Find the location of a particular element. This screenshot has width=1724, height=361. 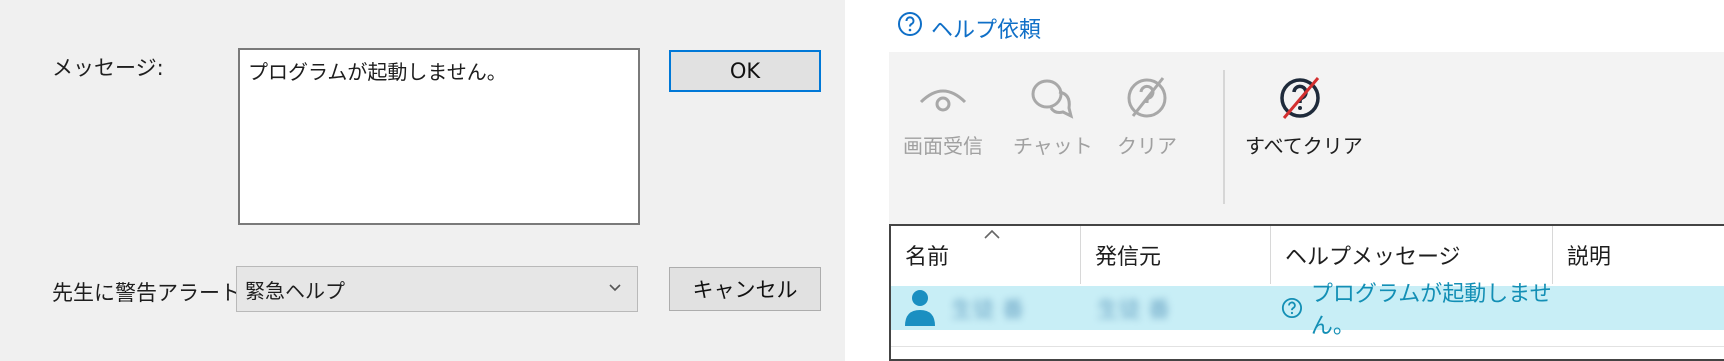

table-row: 生徒 番 生徒 番 プログラムが起動しません。 is located at coordinates (1307, 310).